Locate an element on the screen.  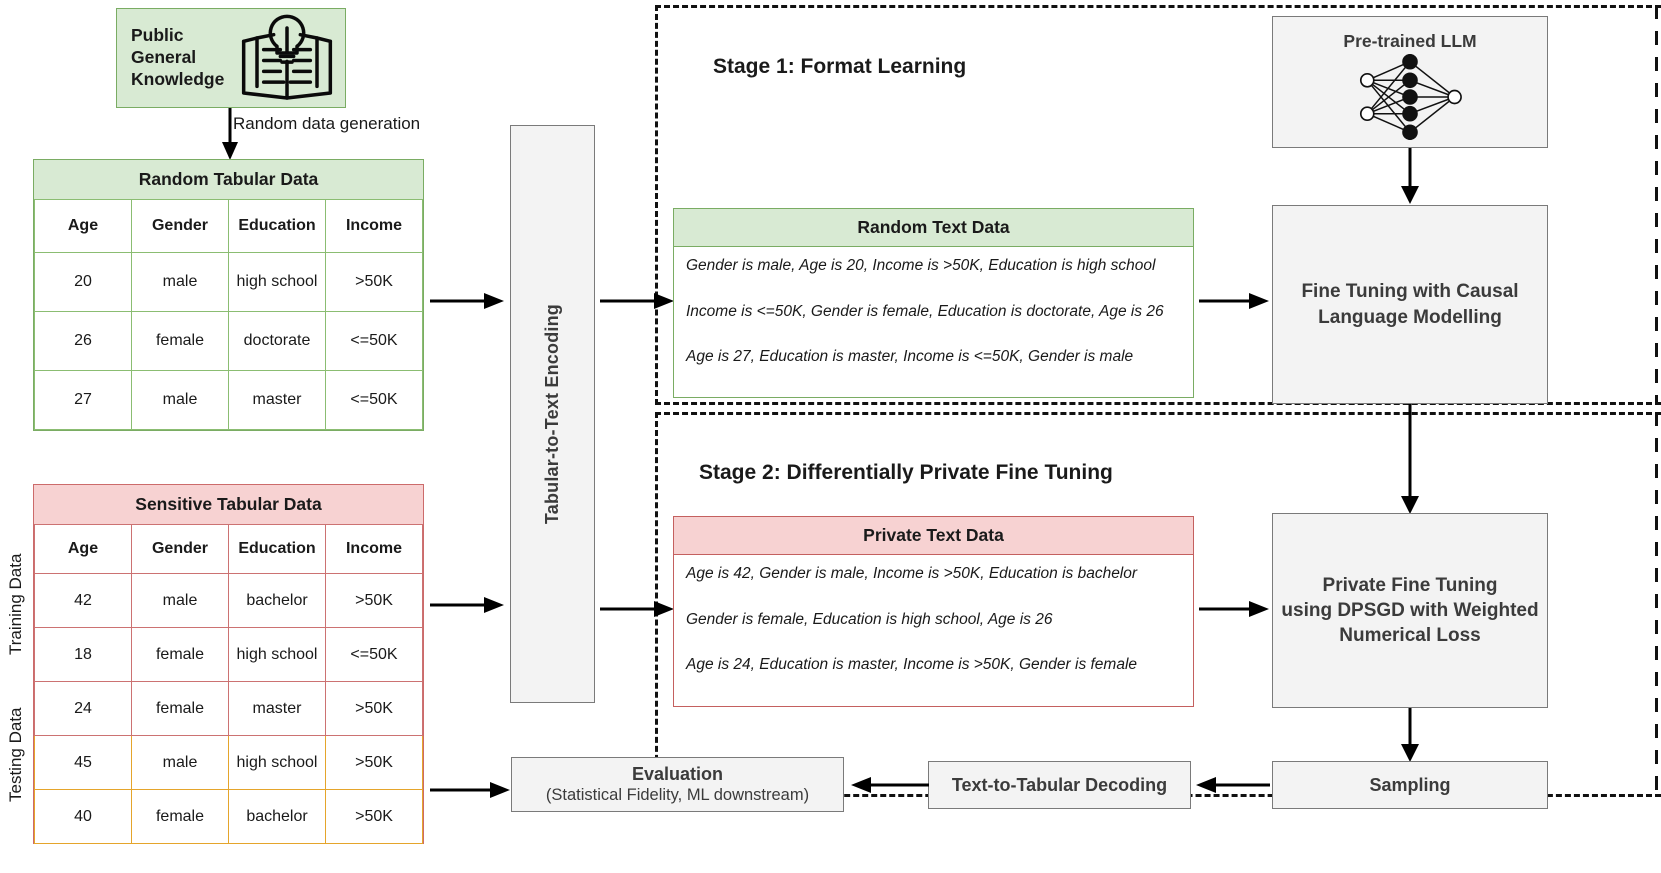
private-fine-tuning-line-2: using DPSGD with Weighted is located at coordinates (1410, 610).